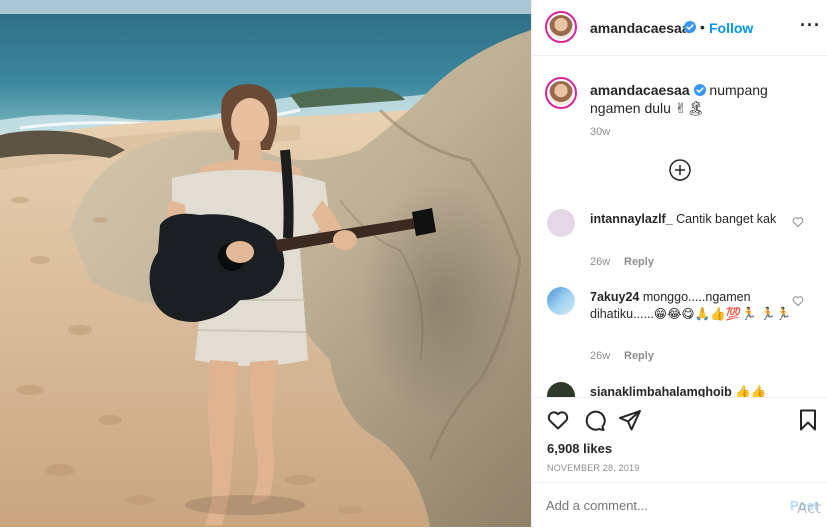 The width and height of the screenshot is (827, 528). Describe the element at coordinates (630, 420) in the screenshot. I see `share-icon` at that location.